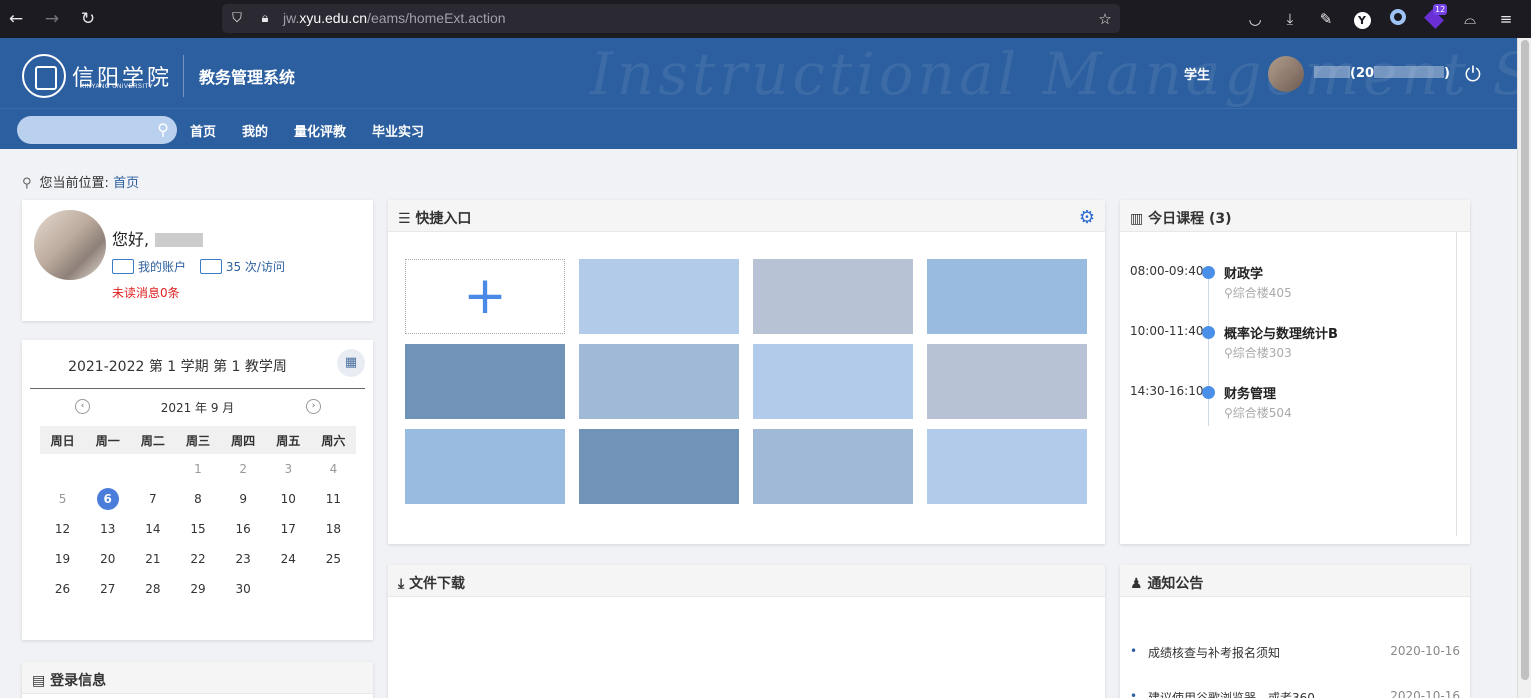 This screenshot has height=698, width=1531. Describe the element at coordinates (1398, 19) in the screenshot. I see `extension-ring-icon` at that location.